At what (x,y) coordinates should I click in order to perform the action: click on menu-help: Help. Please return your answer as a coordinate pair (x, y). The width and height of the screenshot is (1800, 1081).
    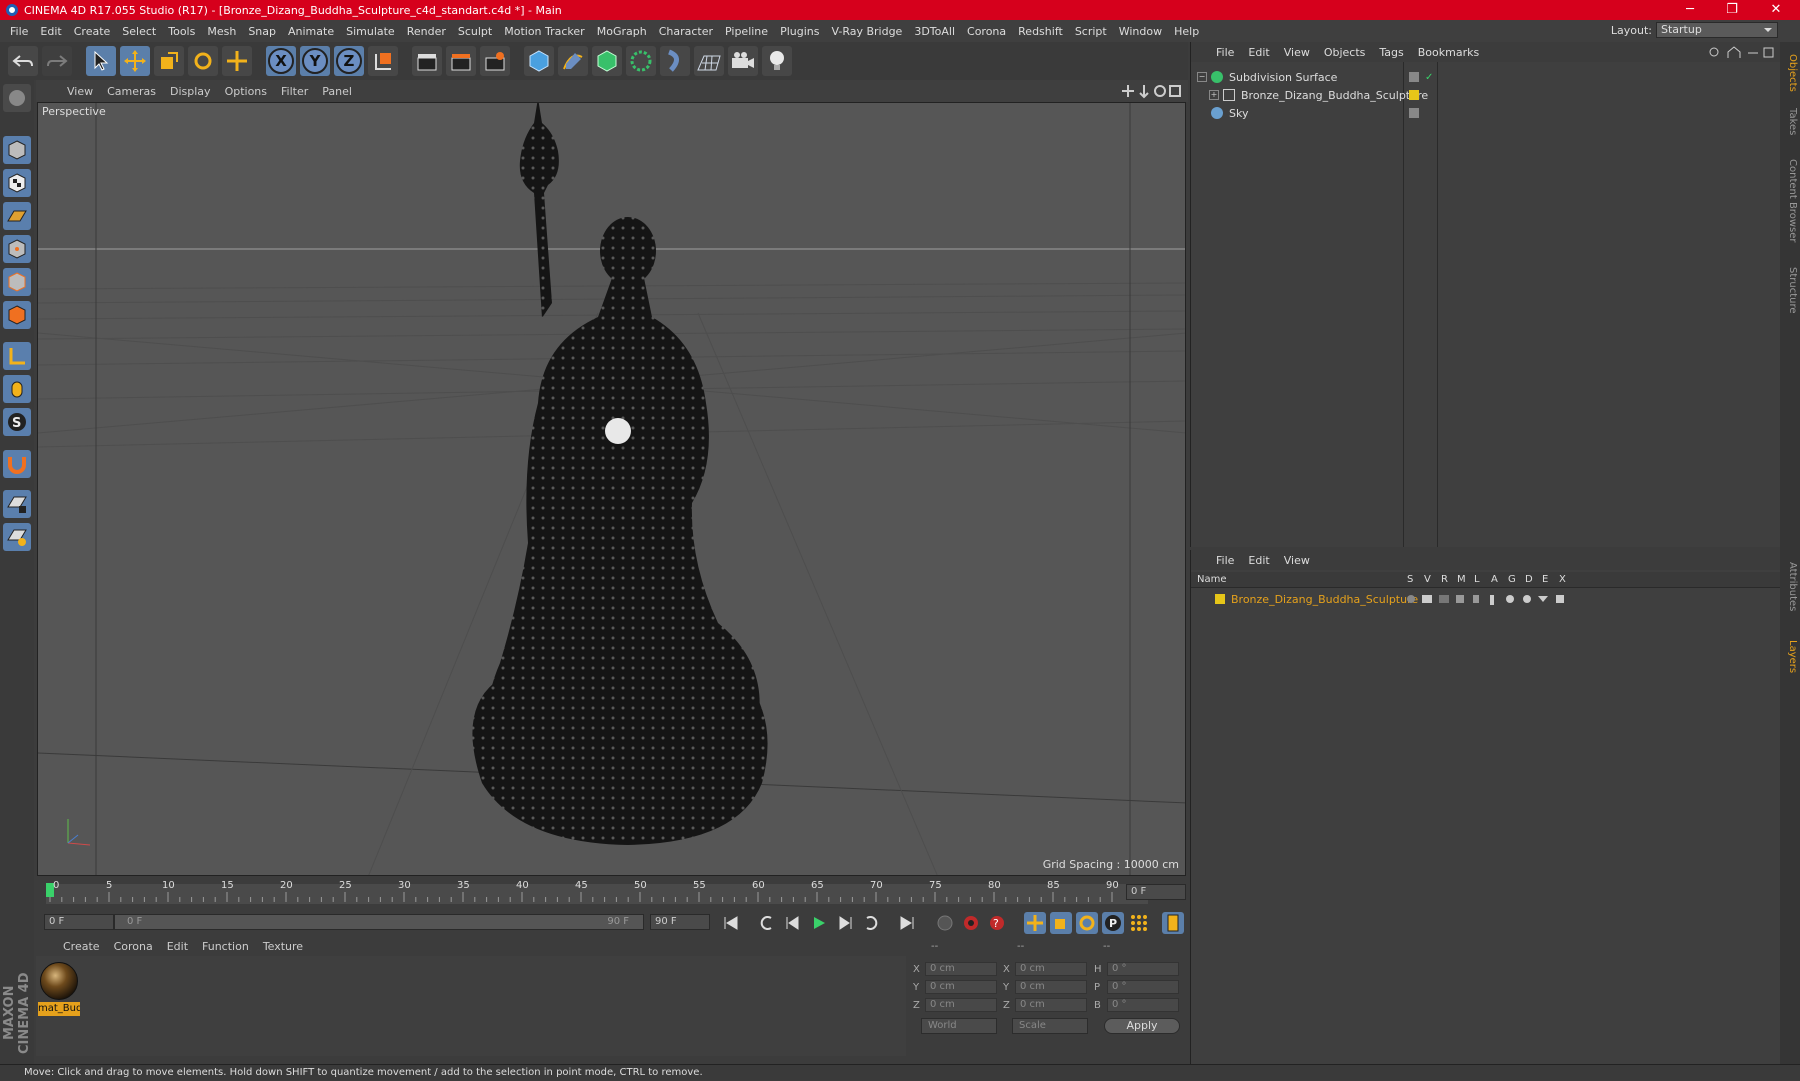
    Looking at the image, I should click on (1186, 31).